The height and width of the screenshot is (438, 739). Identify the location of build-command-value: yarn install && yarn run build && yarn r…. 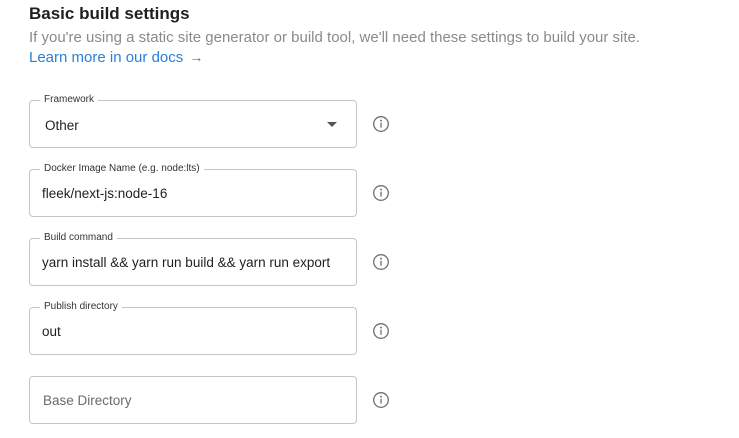
(193, 263).